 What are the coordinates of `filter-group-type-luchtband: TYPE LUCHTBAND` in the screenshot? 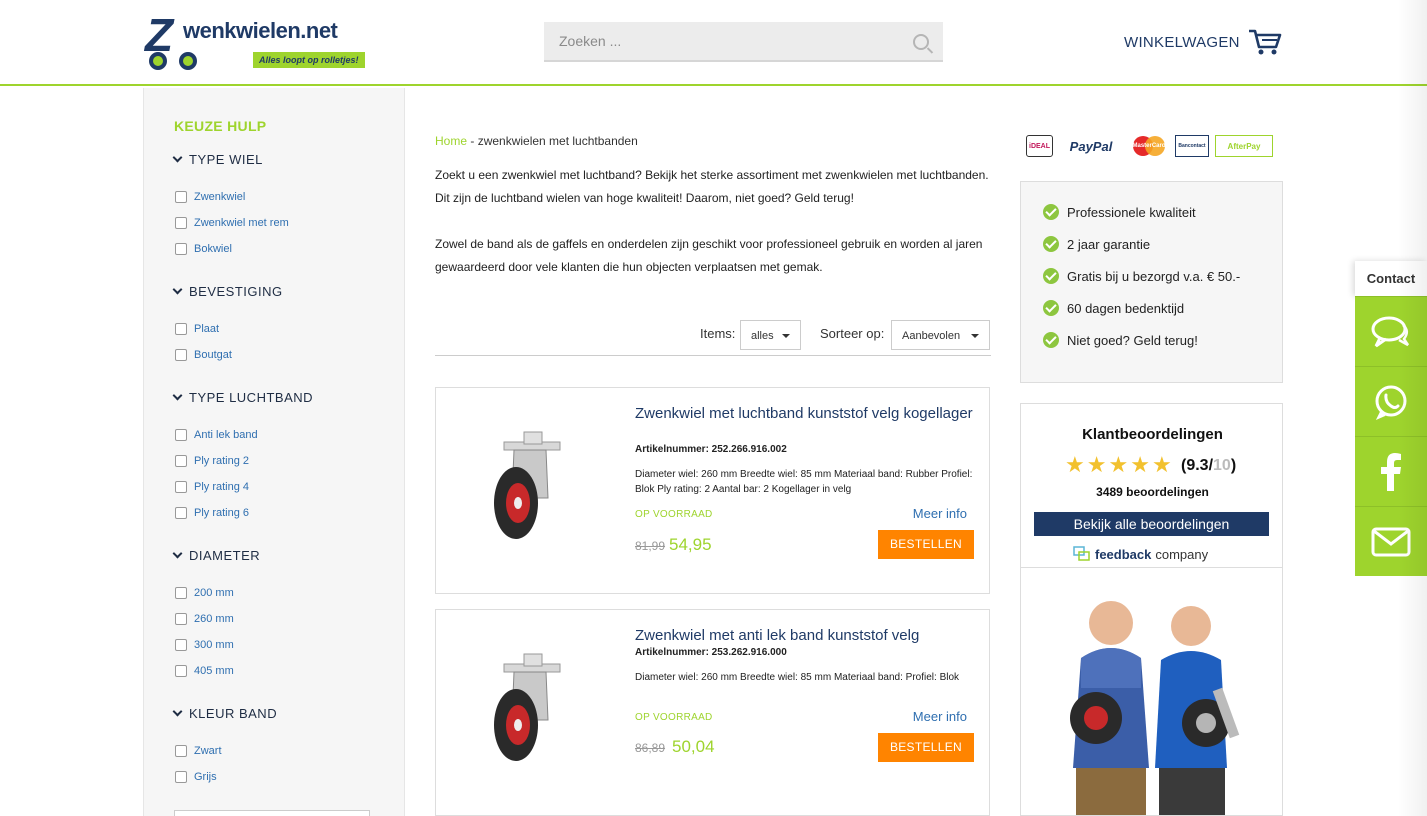 It's located at (243, 397).